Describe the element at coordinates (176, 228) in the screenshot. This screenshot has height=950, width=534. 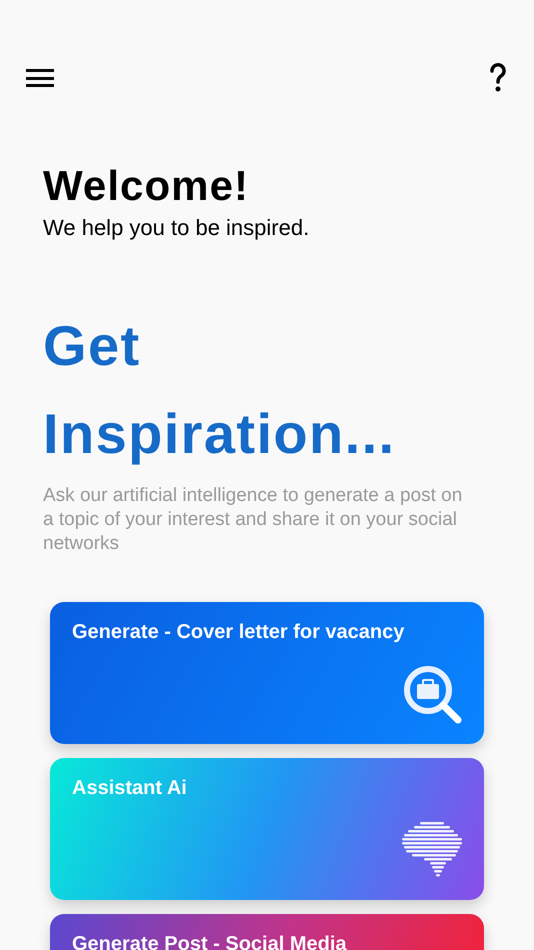
I see `welcome-subtitle: We help you to be inspired.` at that location.